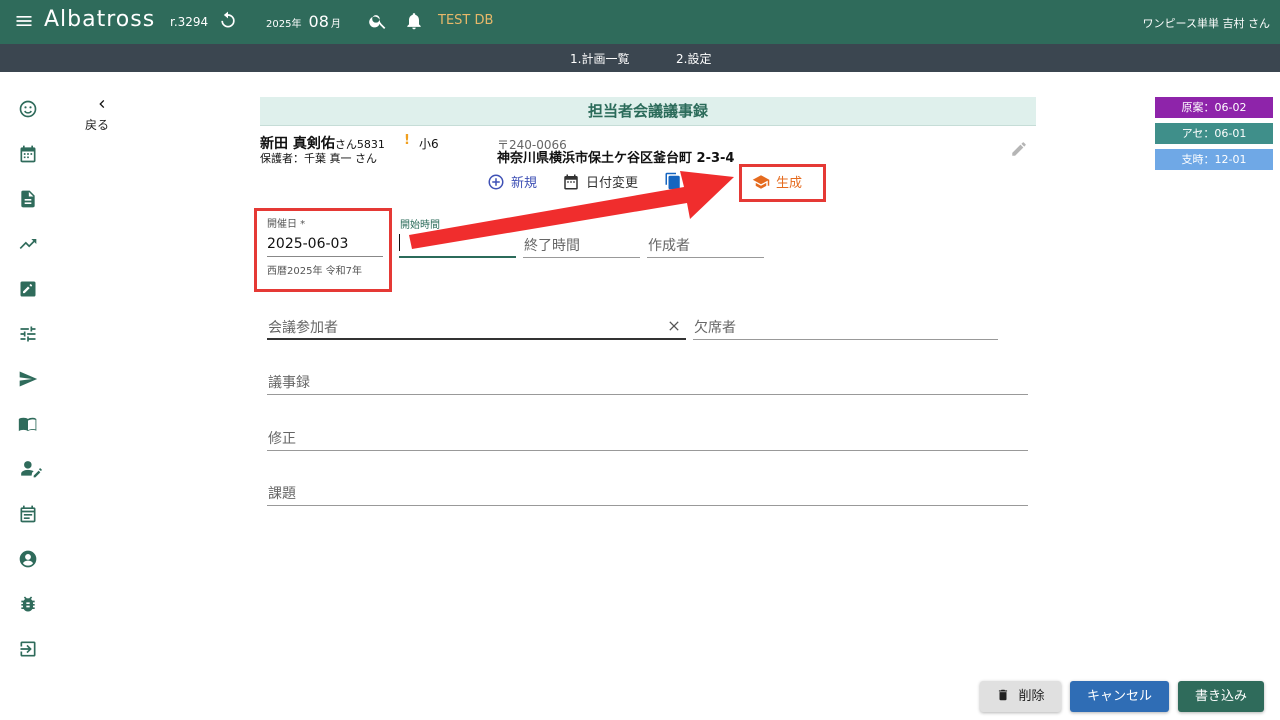 This screenshot has height=720, width=1280. What do you see at coordinates (1214, 159) in the screenshot?
I see `status-chip-support: 支時：12-01` at bounding box center [1214, 159].